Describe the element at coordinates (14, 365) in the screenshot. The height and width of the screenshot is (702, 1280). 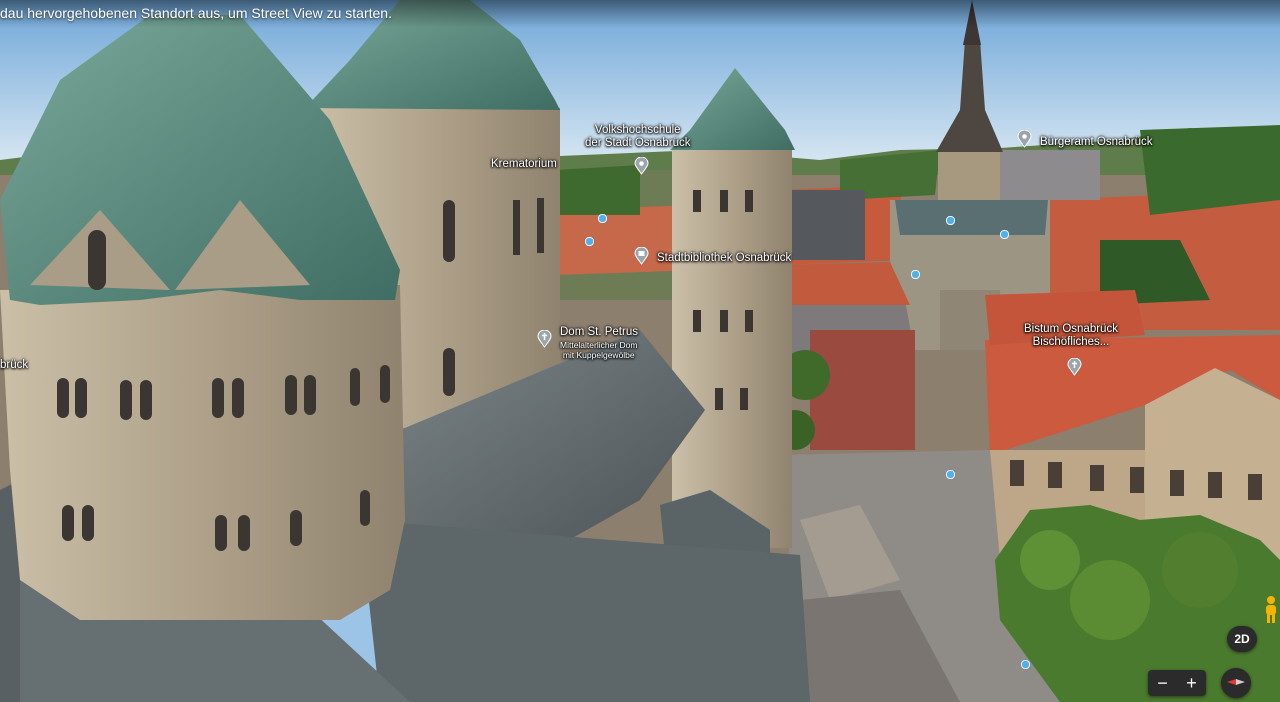
I see `label-cut-off-left: brück` at that location.